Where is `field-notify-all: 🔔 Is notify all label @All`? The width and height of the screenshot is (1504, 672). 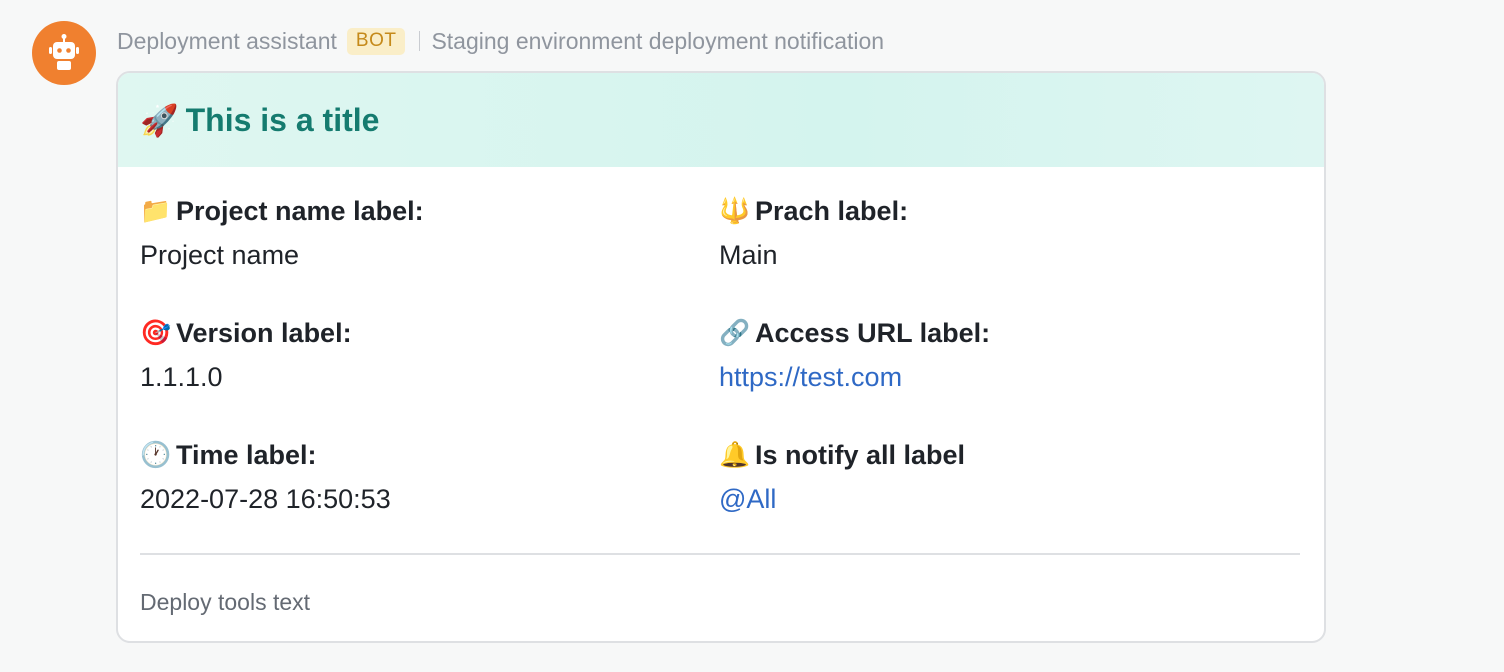
field-notify-all: 🔔 Is notify all label @All is located at coordinates (999, 476).